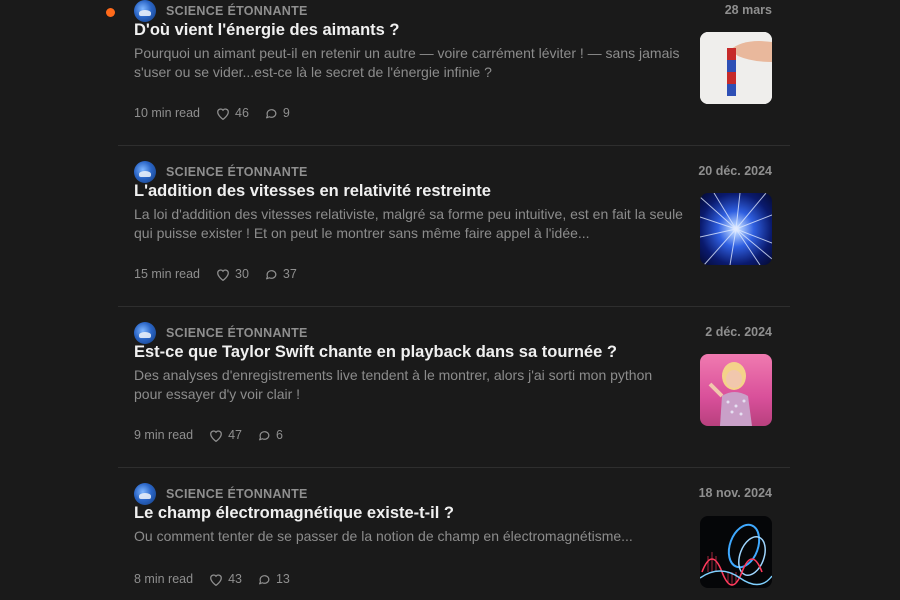  I want to click on post-title: Le champ électromagnétique existe-t-il ?, so click(414, 513).